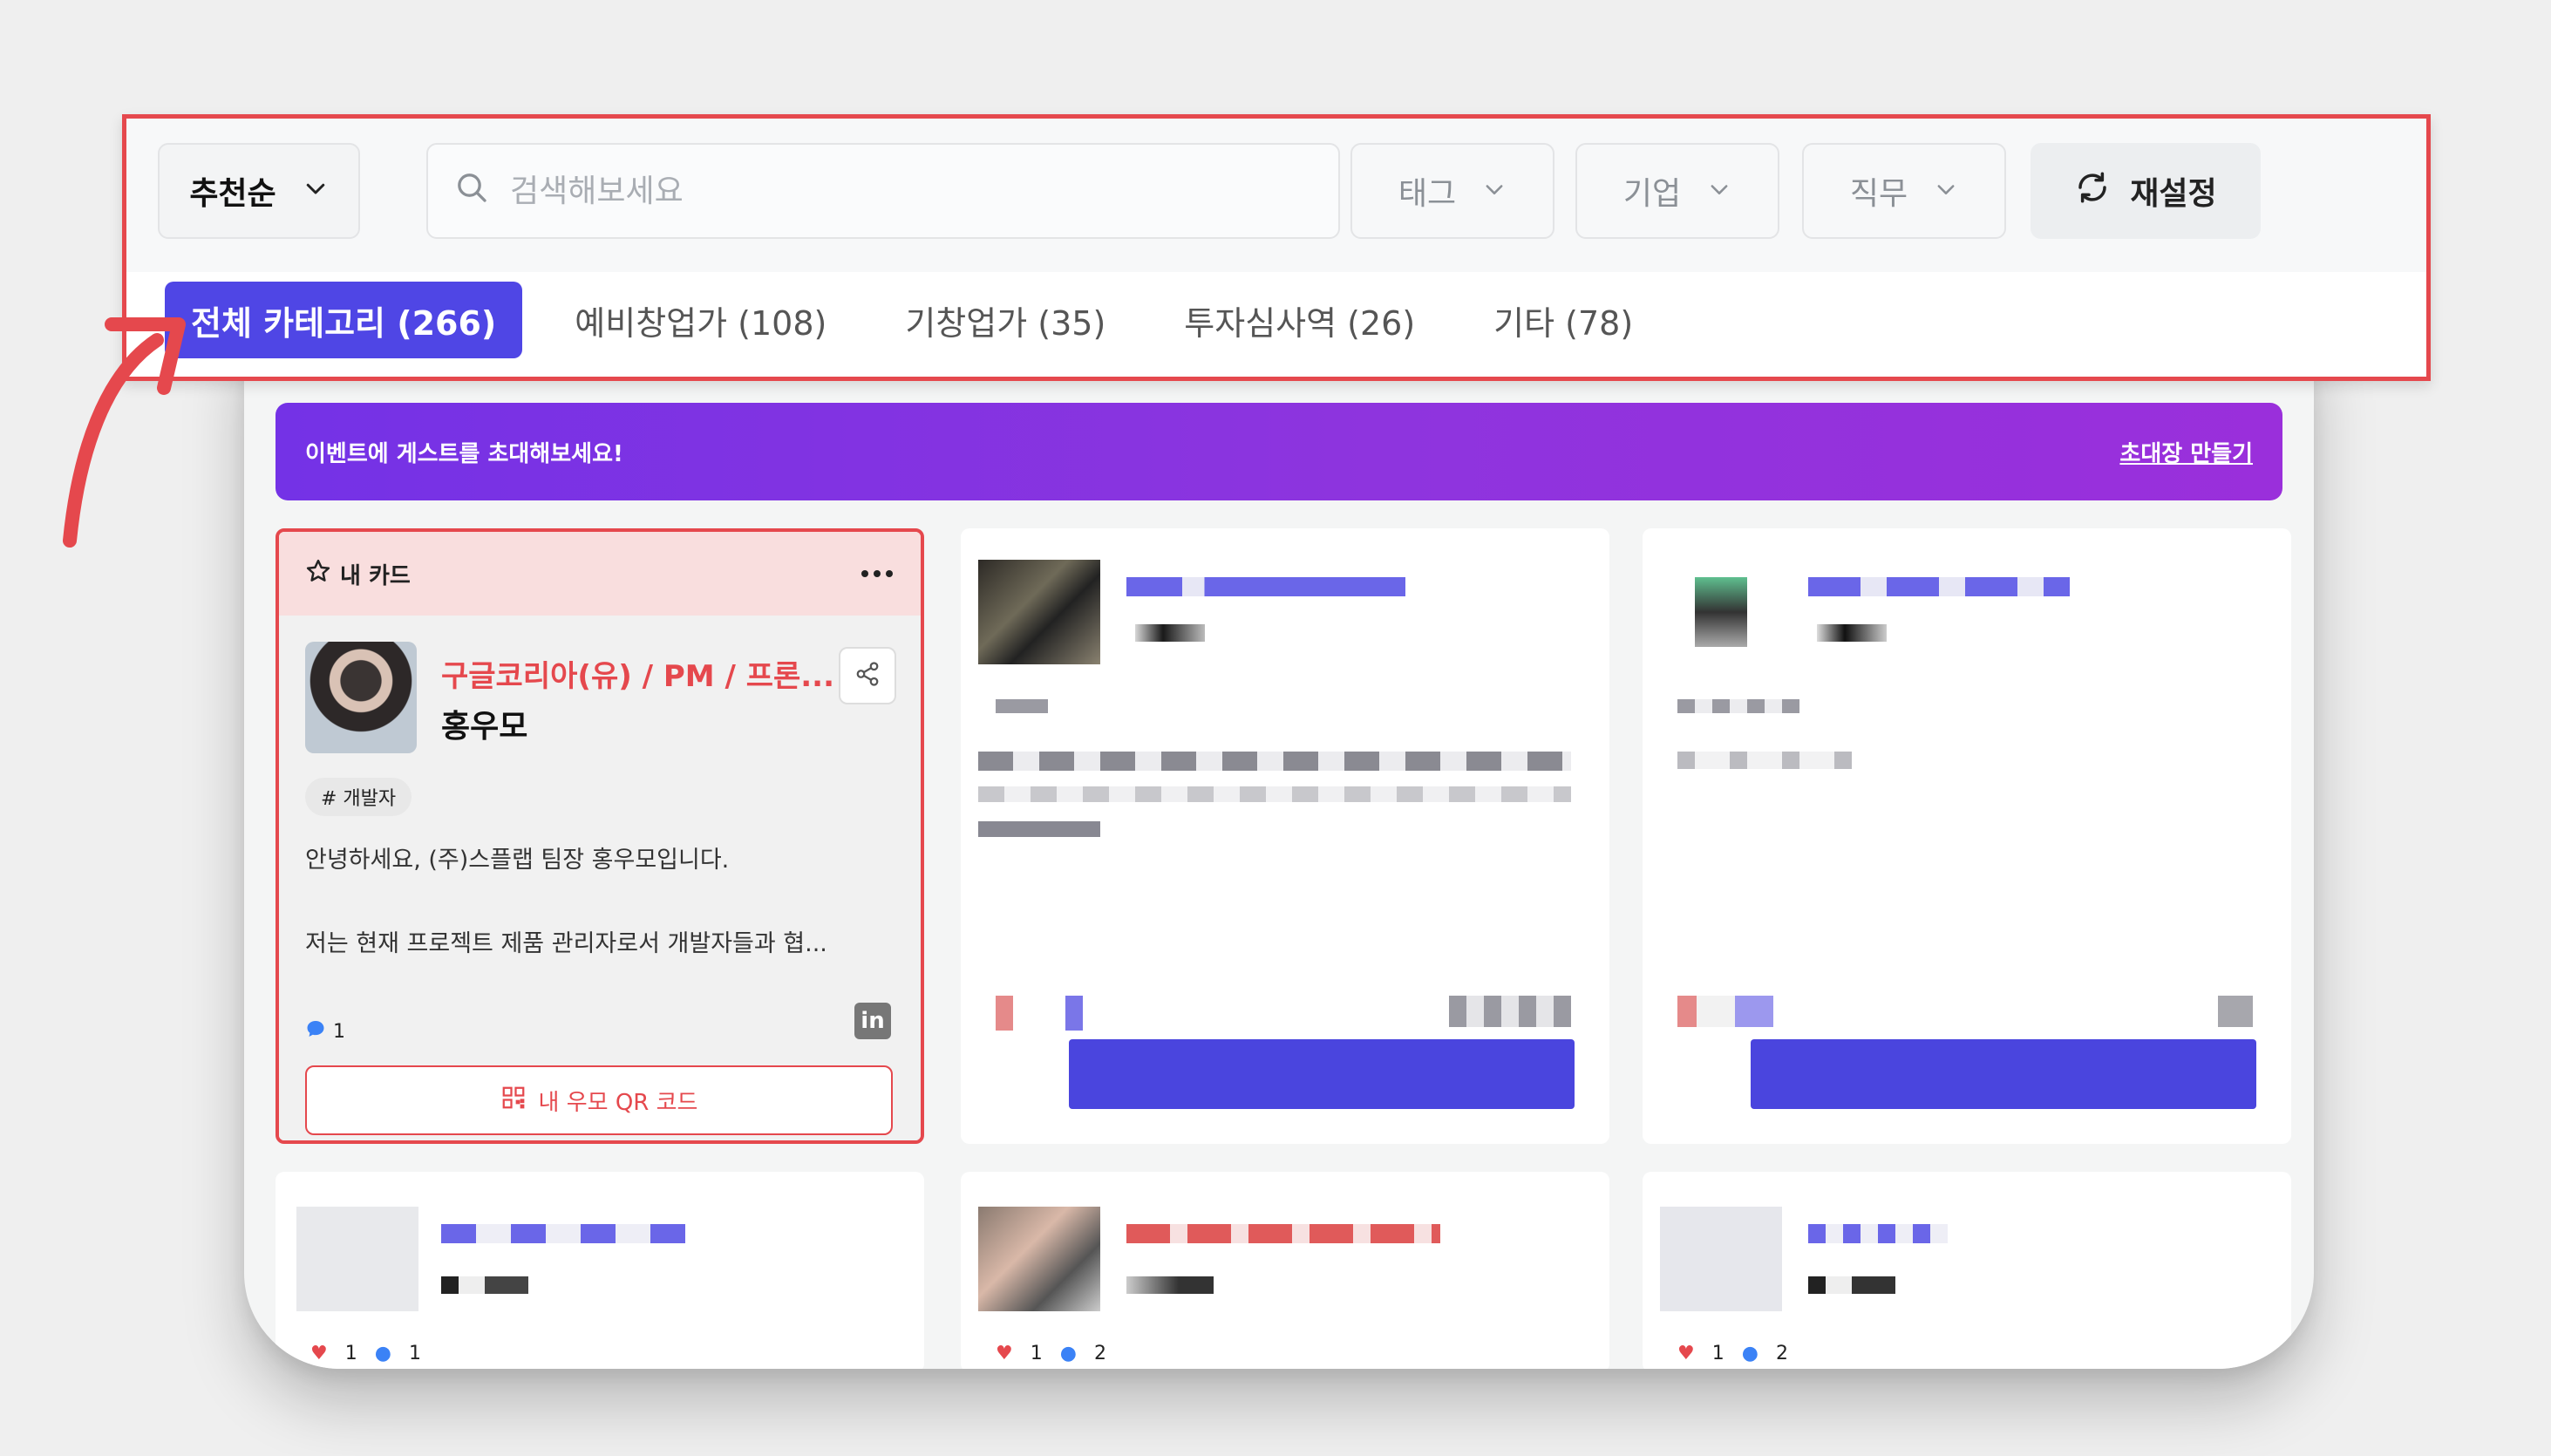 The width and height of the screenshot is (2551, 1456). What do you see at coordinates (1427, 194) in the screenshot?
I see `tag-label: 태그` at bounding box center [1427, 194].